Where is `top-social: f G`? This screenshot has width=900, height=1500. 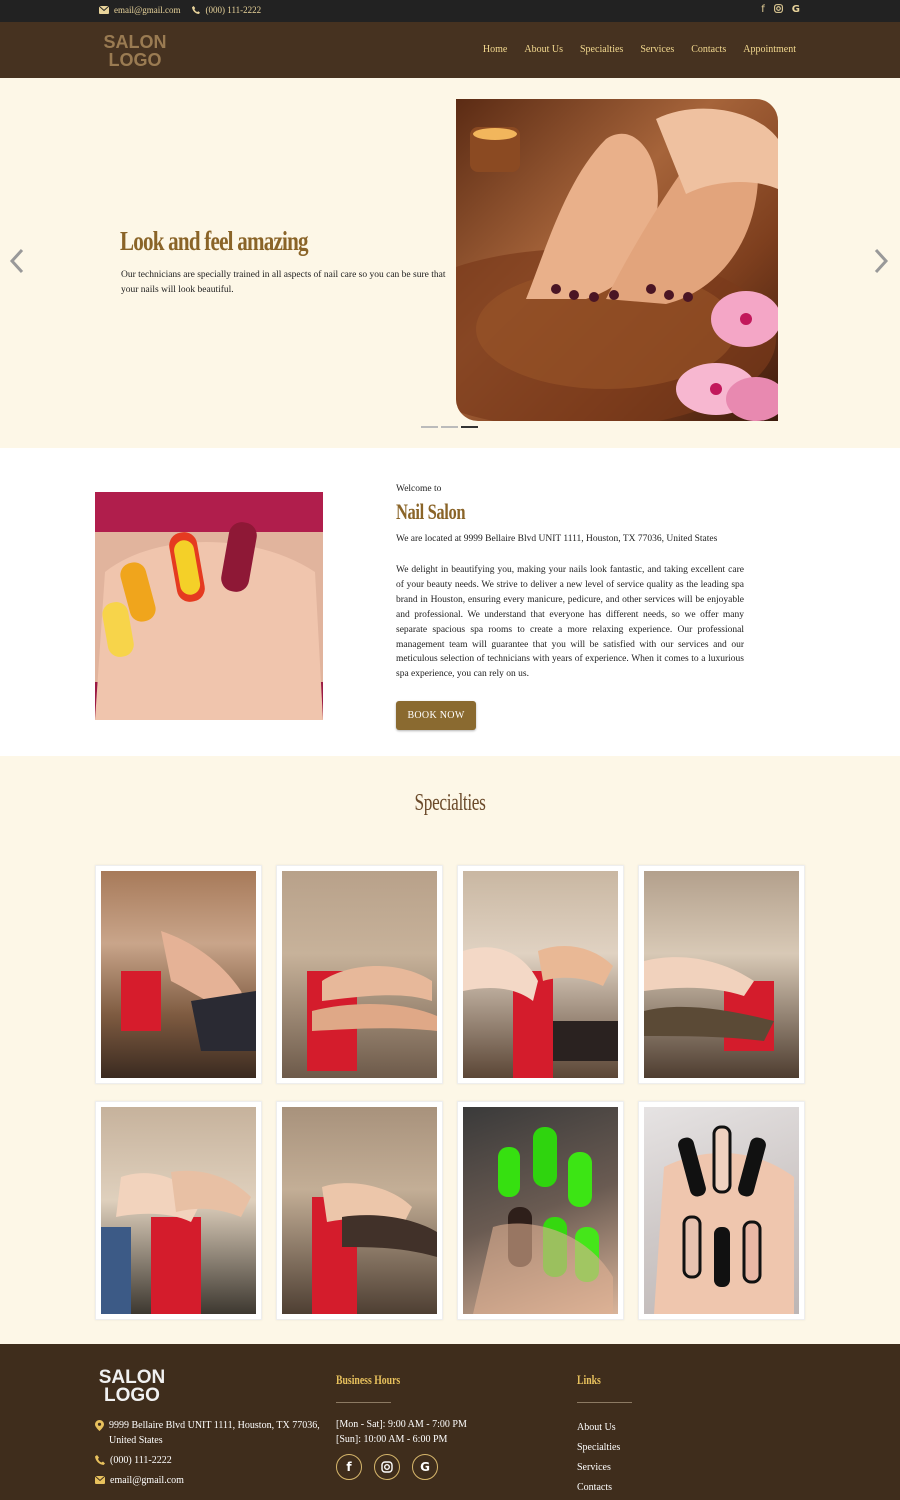 top-social: f G is located at coordinates (780, 10).